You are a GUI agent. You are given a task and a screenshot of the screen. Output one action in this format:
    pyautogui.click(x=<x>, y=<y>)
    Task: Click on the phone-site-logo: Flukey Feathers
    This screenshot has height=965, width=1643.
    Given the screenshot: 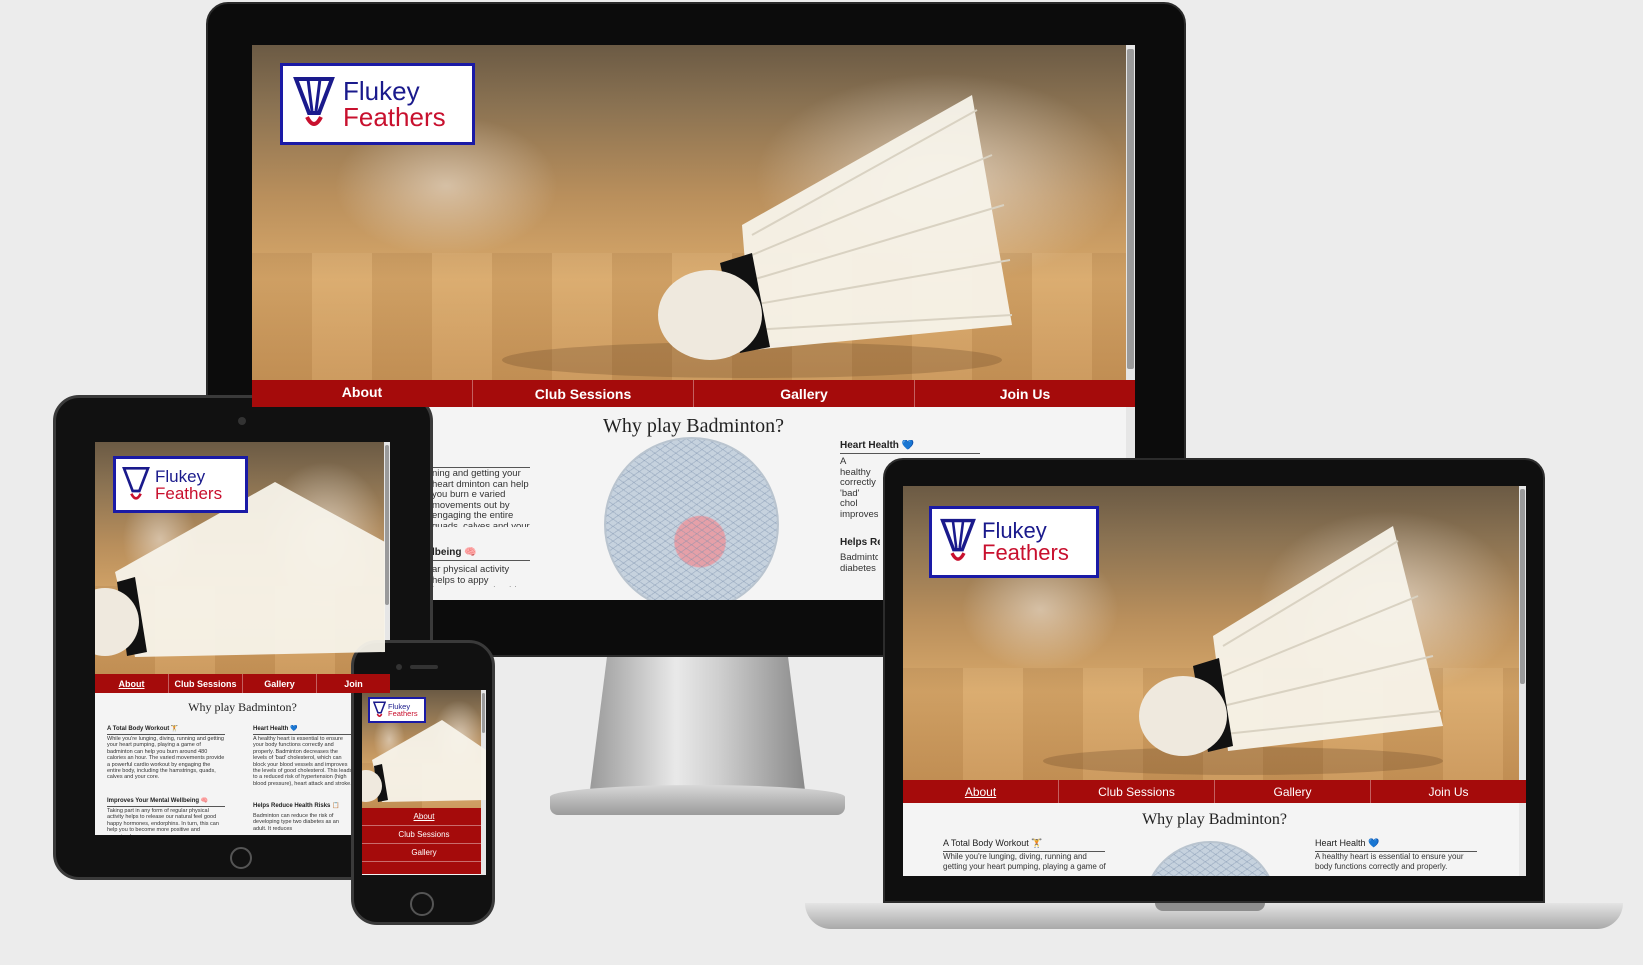 What is the action you would take?
    pyautogui.click(x=397, y=710)
    